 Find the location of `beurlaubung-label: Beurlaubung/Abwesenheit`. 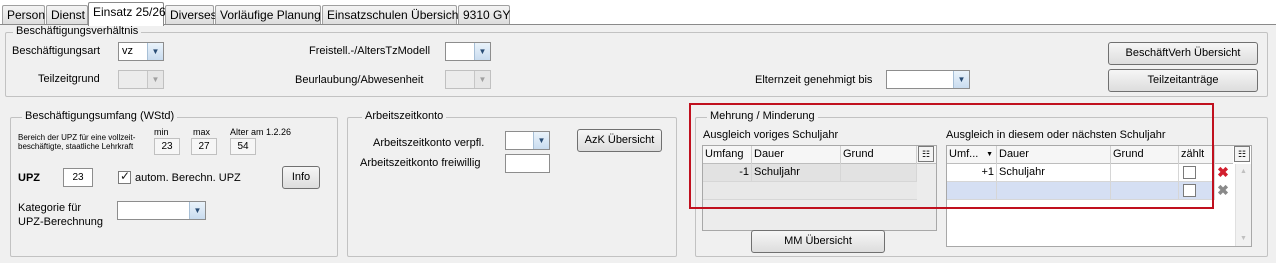

beurlaubung-label: Beurlaubung/Abwesenheit is located at coordinates (359, 80).